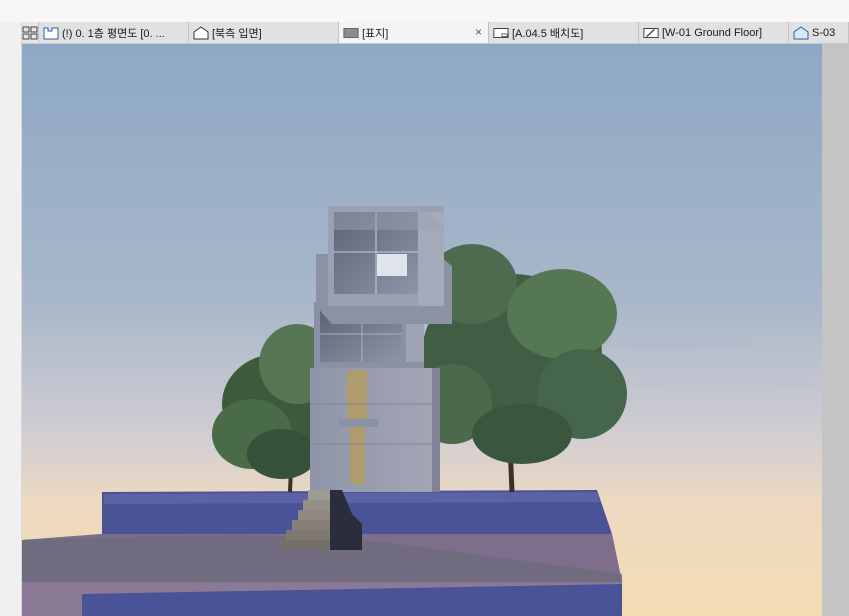  I want to click on vertical-scrollbar, so click(835, 330).